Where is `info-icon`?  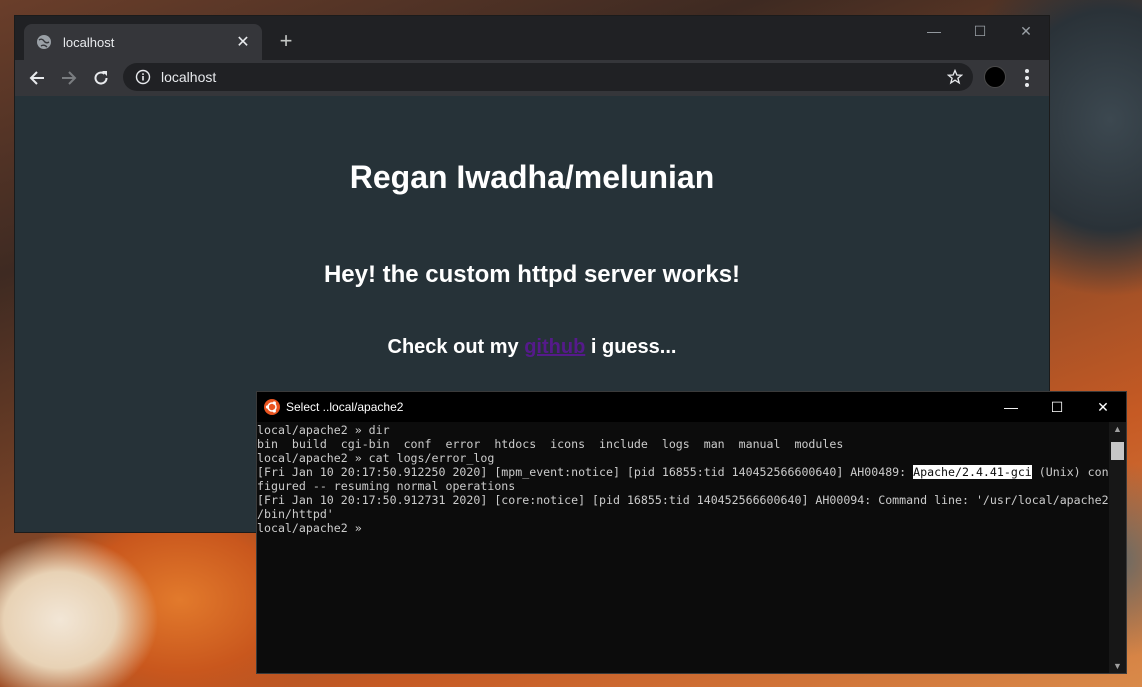
info-icon is located at coordinates (143, 77).